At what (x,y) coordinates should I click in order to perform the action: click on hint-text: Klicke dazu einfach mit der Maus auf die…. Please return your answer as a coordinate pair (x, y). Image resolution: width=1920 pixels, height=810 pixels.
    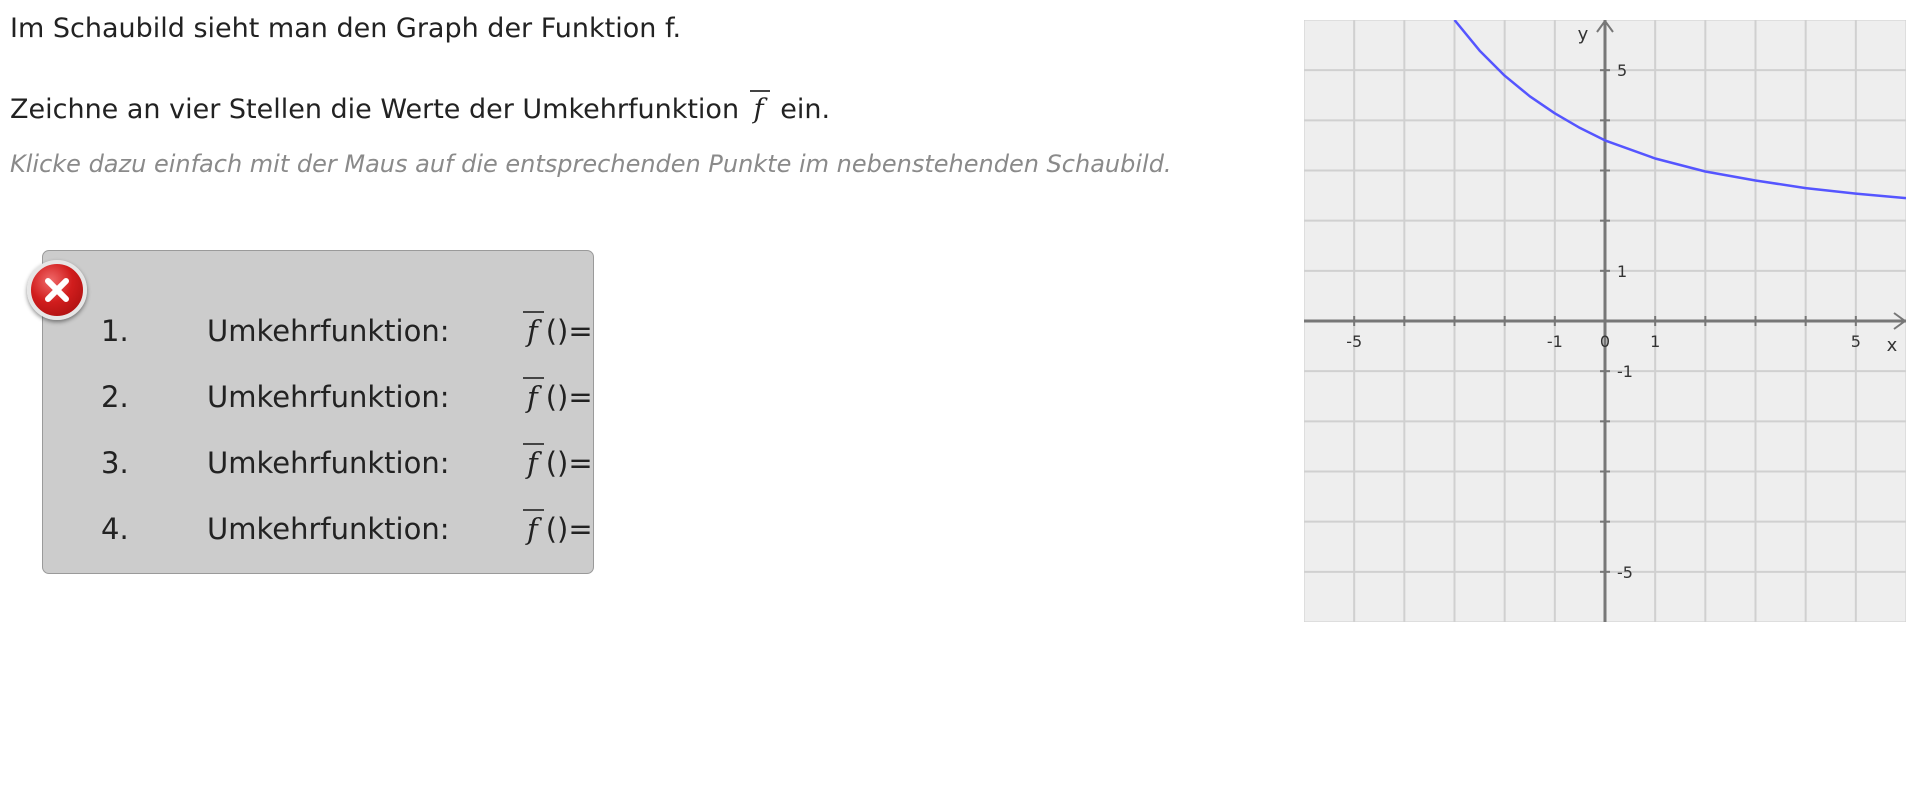
    Looking at the image, I should click on (591, 164).